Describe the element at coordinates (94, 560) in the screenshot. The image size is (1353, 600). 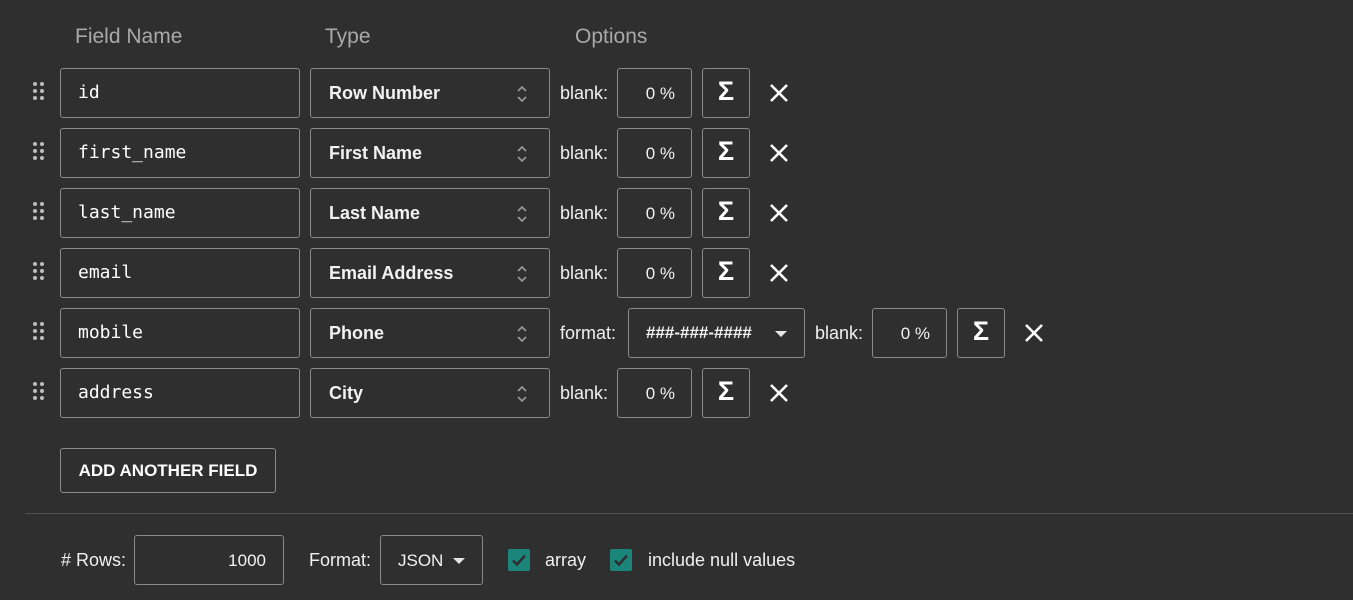
I see `rows-label: # Rows:` at that location.